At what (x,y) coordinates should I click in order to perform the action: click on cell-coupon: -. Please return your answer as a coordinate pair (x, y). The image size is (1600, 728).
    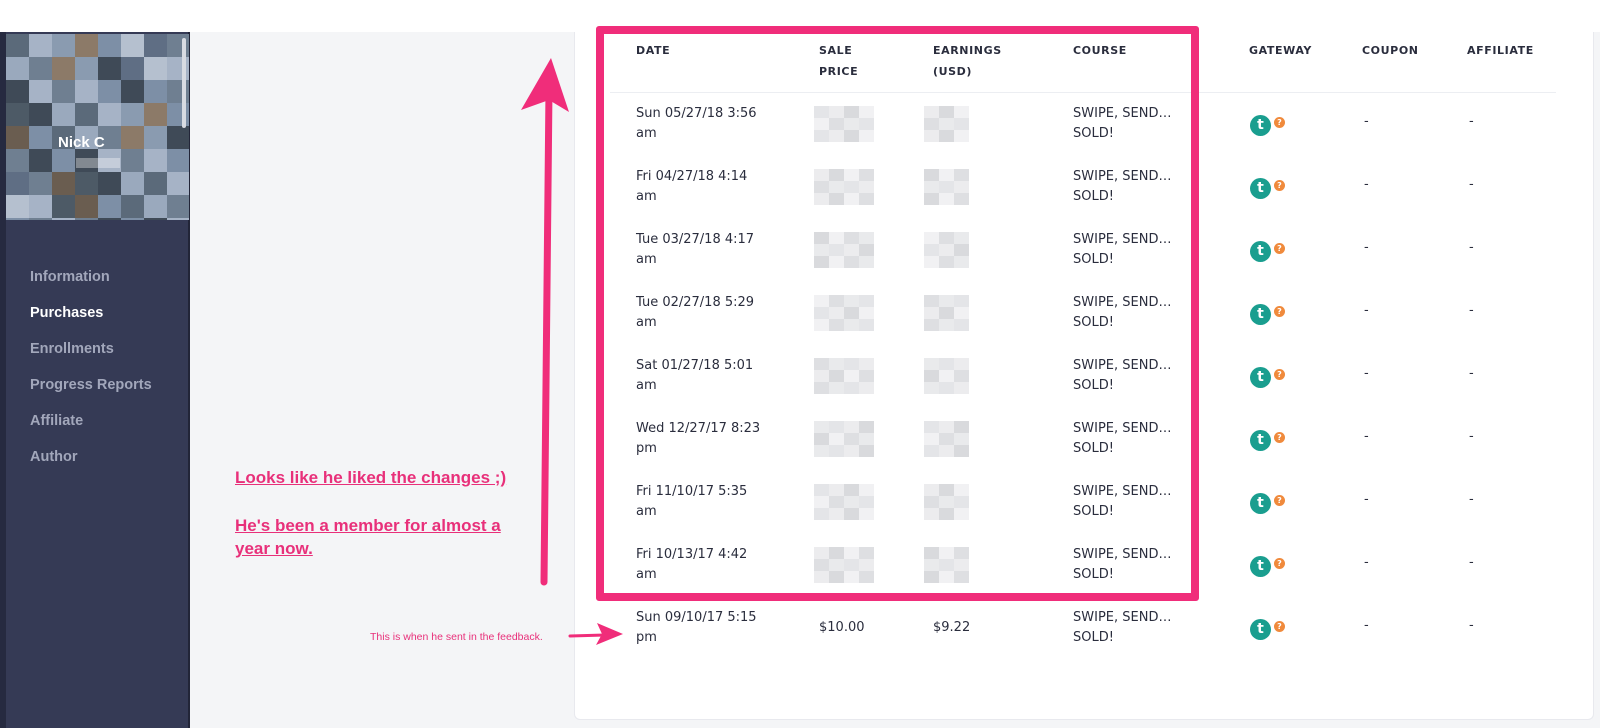
    Looking at the image, I should click on (1366, 310).